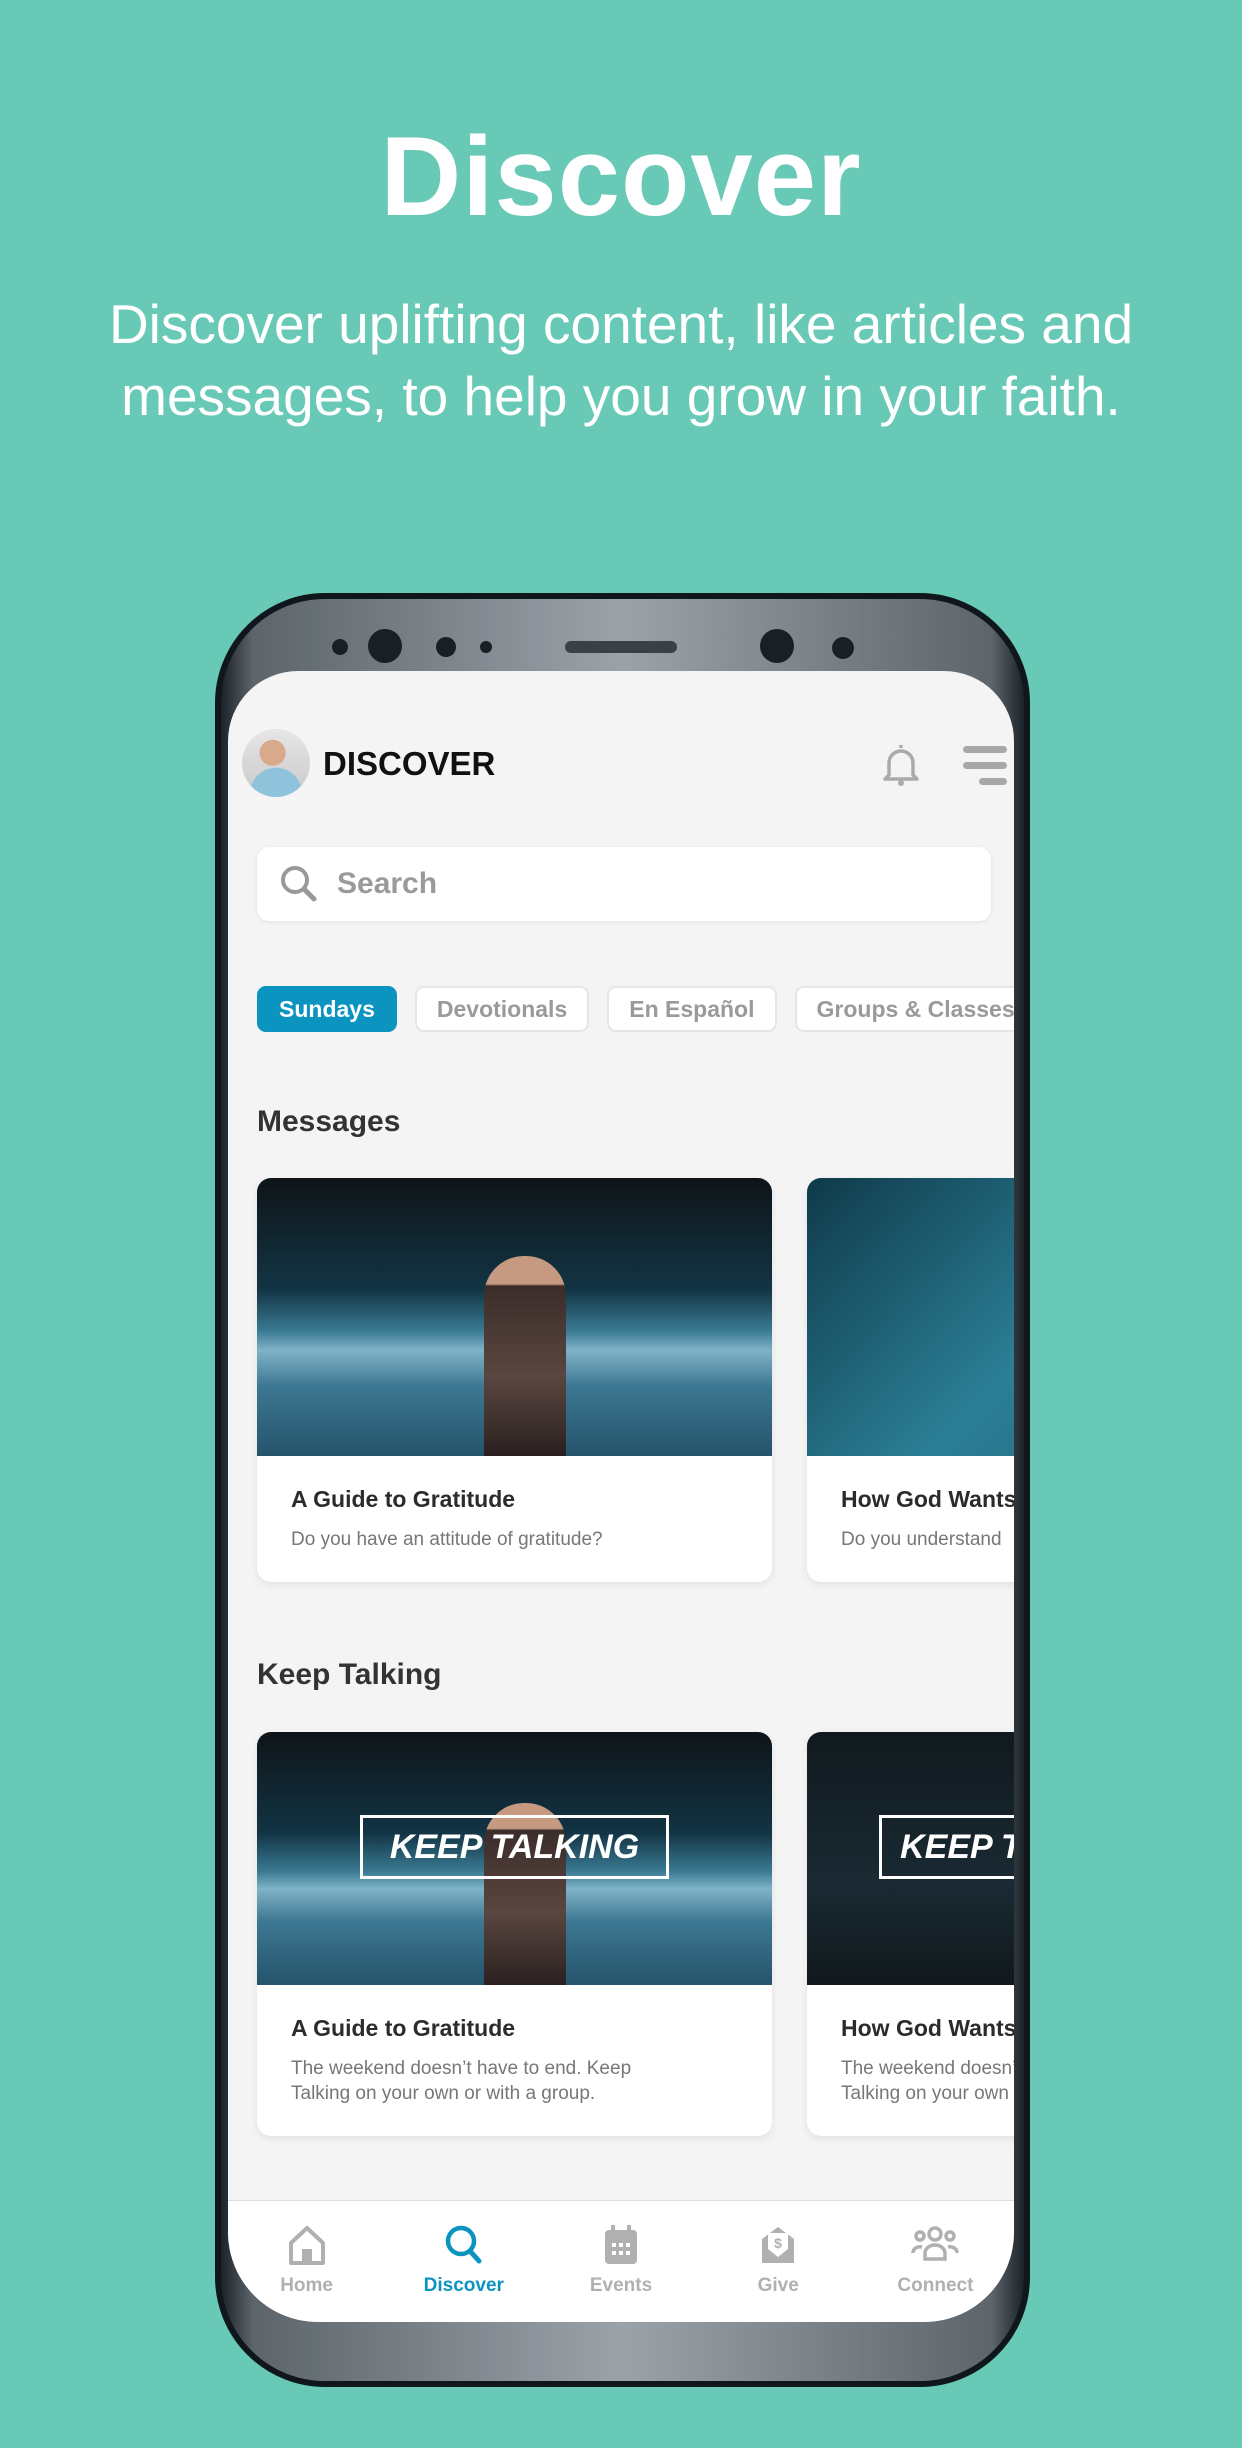  Describe the element at coordinates (327, 1009) in the screenshot. I see `chip-sundays: Sundays` at that location.